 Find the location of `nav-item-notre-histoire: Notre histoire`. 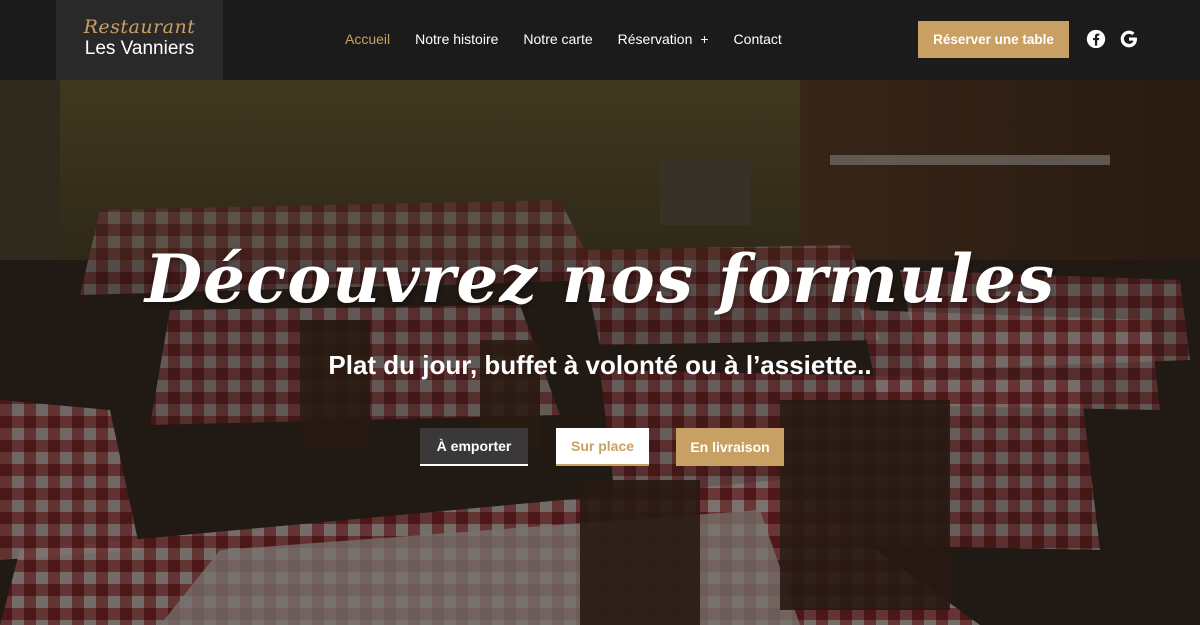

nav-item-notre-histoire: Notre histoire is located at coordinates (456, 39).